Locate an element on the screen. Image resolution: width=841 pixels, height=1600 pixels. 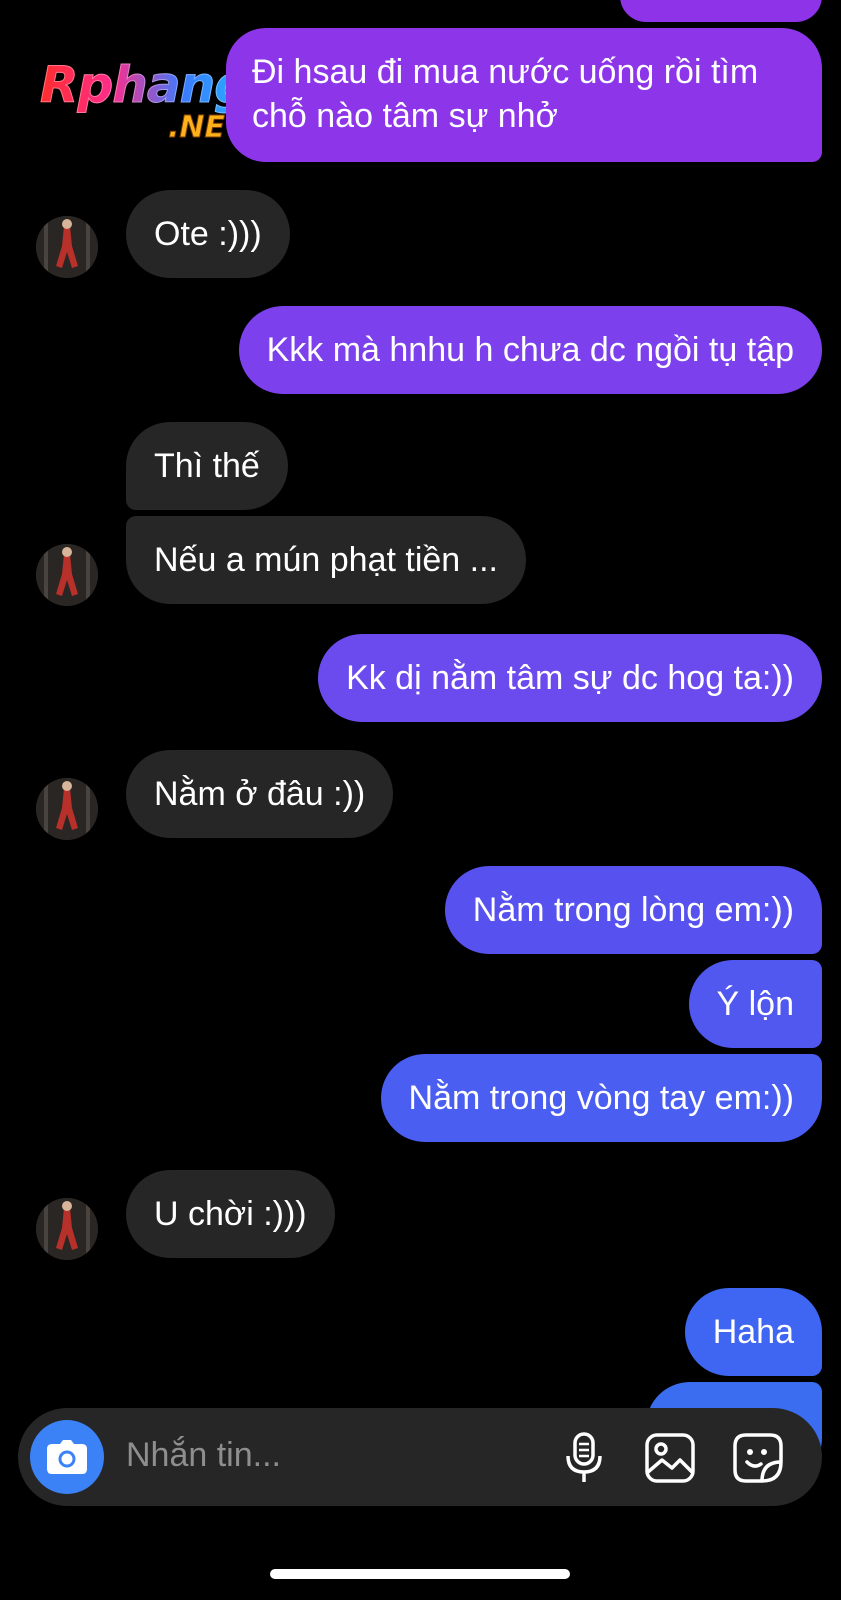
incoming-message: Nằm ở đâu :)) is located at coordinates (260, 794).